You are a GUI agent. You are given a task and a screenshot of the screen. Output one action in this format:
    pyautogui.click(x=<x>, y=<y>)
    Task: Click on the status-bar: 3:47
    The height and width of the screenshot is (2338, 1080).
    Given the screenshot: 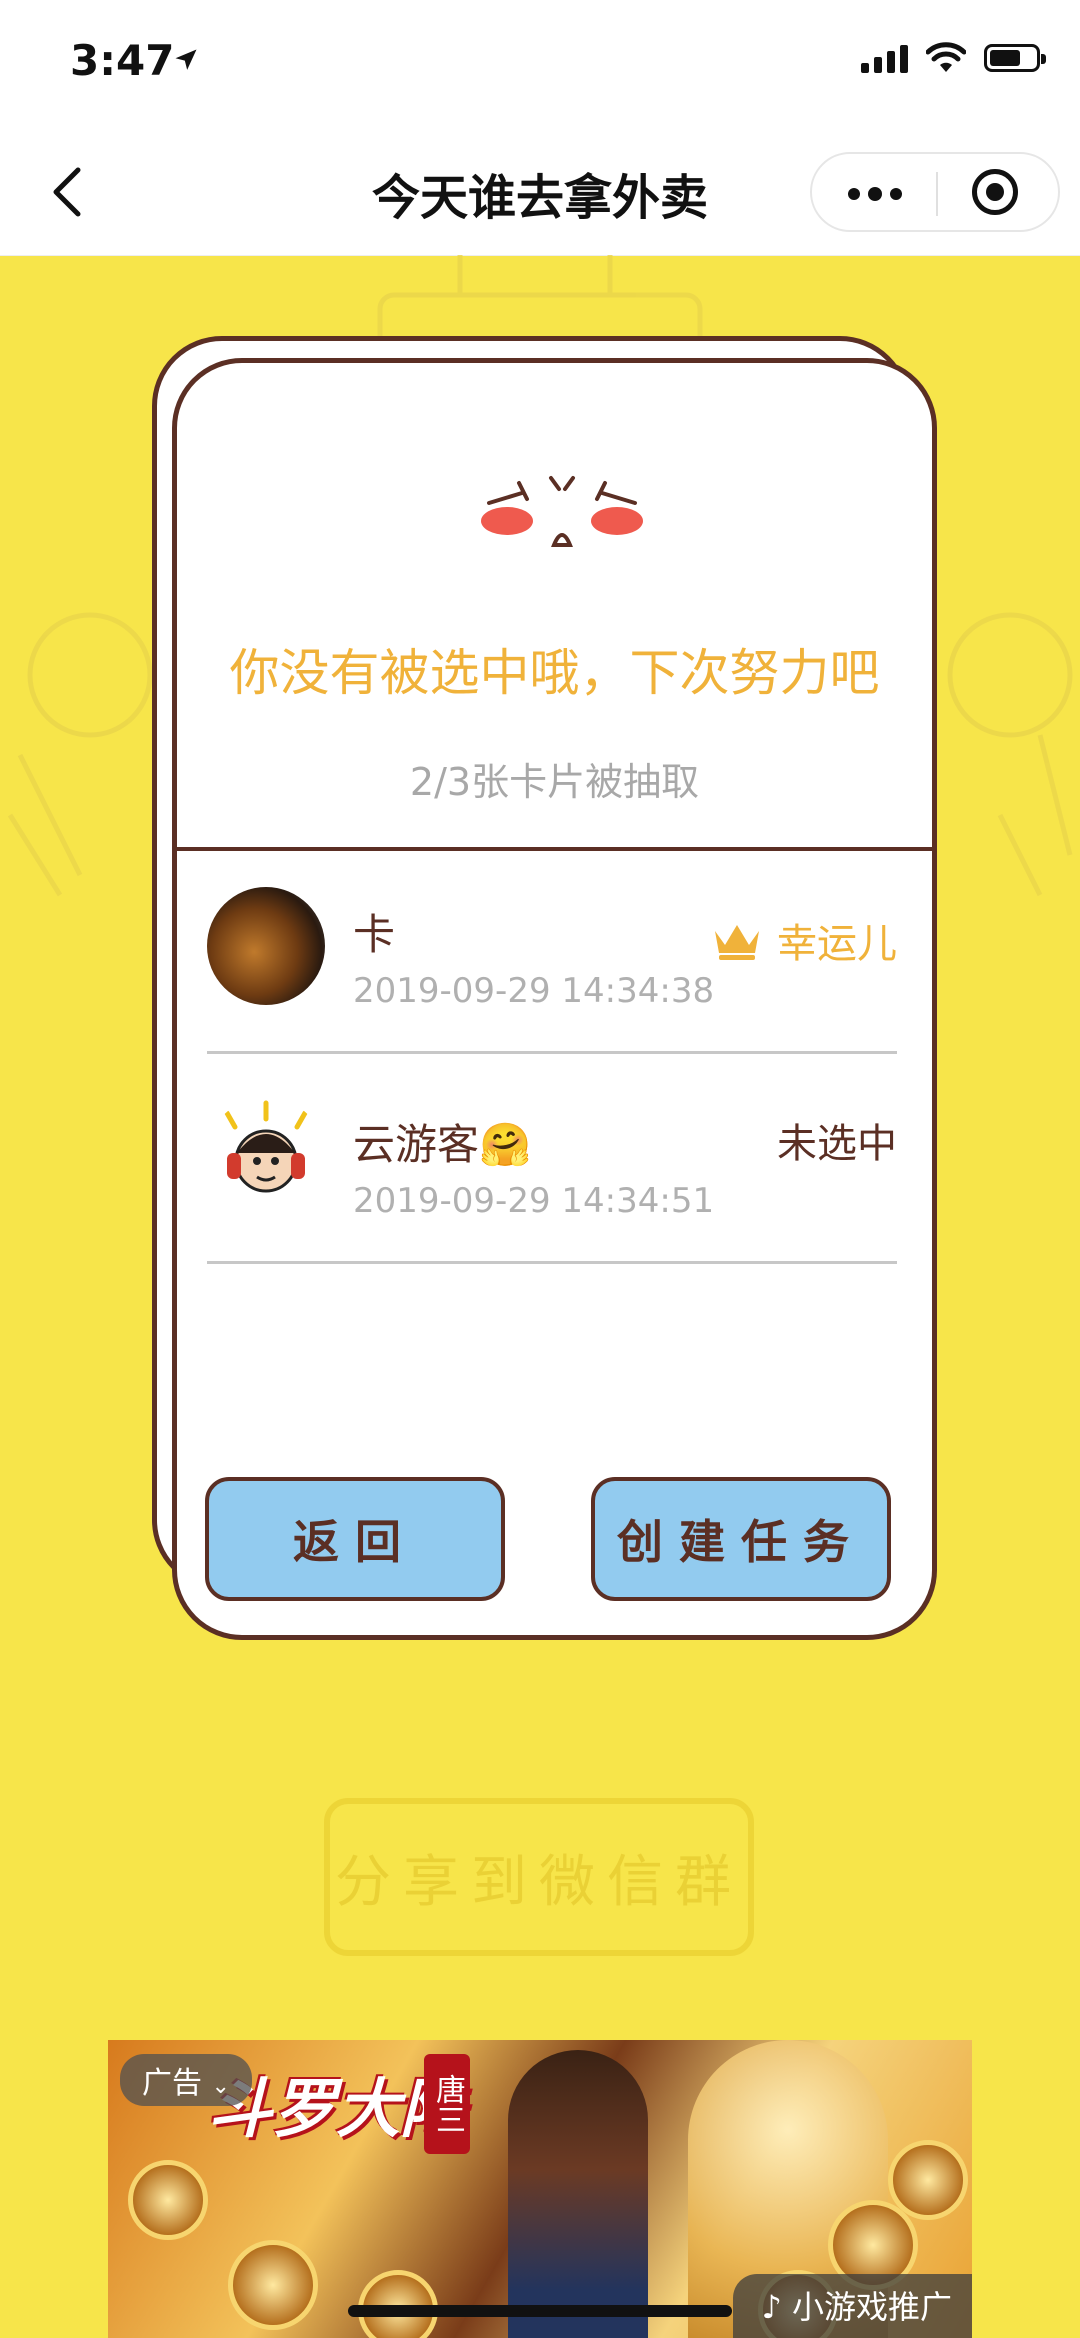 What is the action you would take?
    pyautogui.click(x=540, y=65)
    